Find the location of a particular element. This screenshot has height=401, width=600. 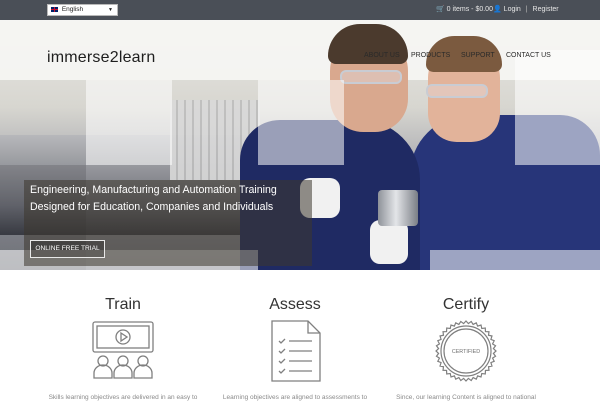

nav-about-us: ABOUT US is located at coordinates (382, 55).